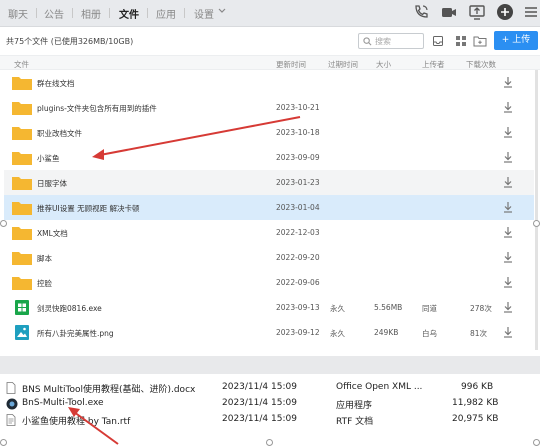  I want to click on local-file-kind: 应用程序, so click(354, 406).